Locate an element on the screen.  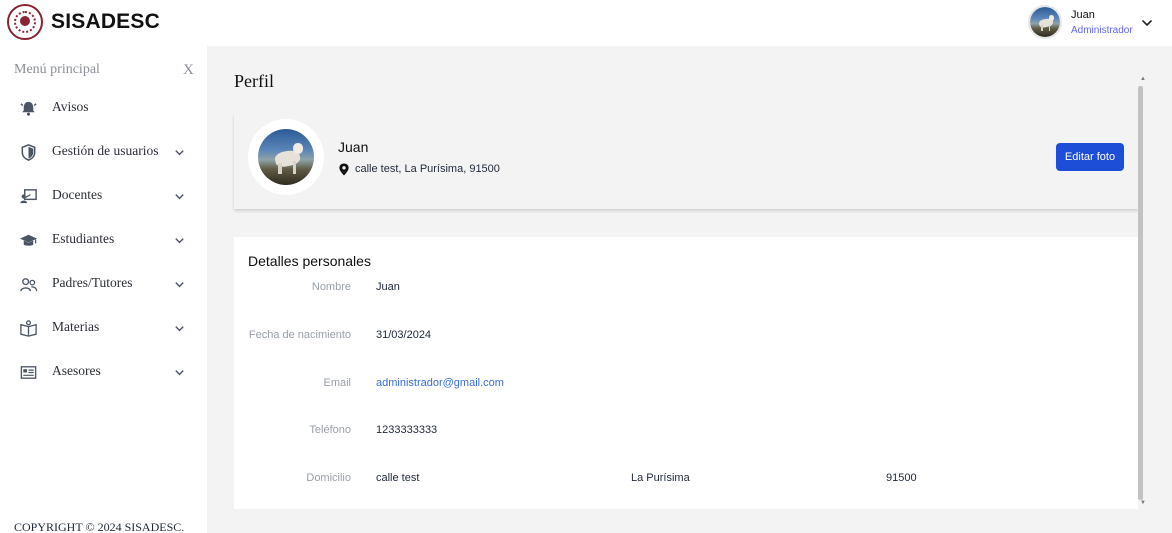
sidebar-item-label: Materias is located at coordinates (76, 326).